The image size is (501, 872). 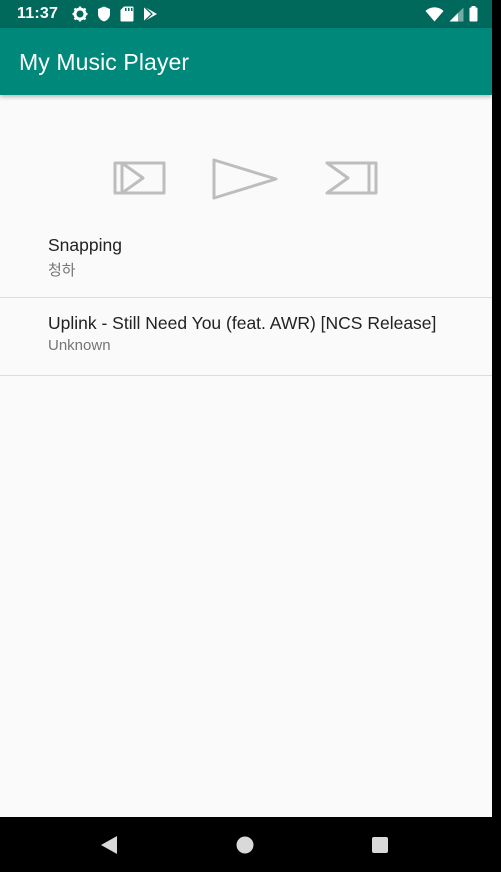 What do you see at coordinates (473, 16) in the screenshot?
I see `battery-icon` at bounding box center [473, 16].